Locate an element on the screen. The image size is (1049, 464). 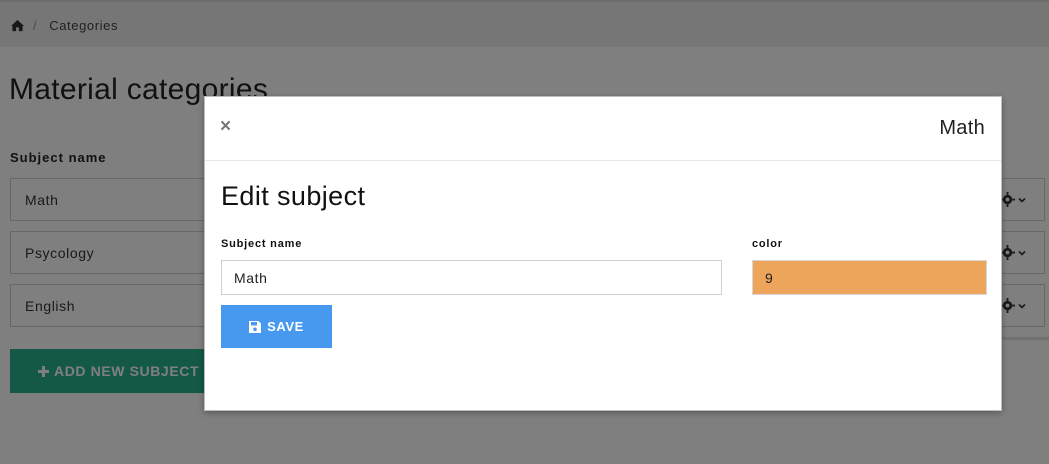
color-label: color is located at coordinates (767, 244).